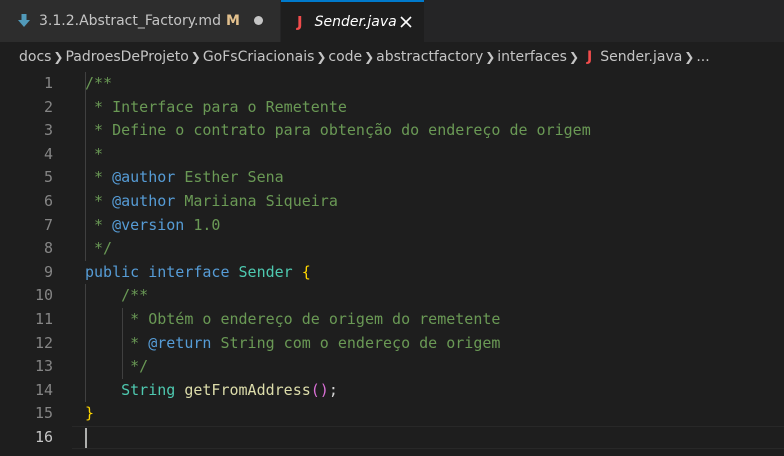  Describe the element at coordinates (202, 224) in the screenshot. I see `code-token: 1.0` at that location.